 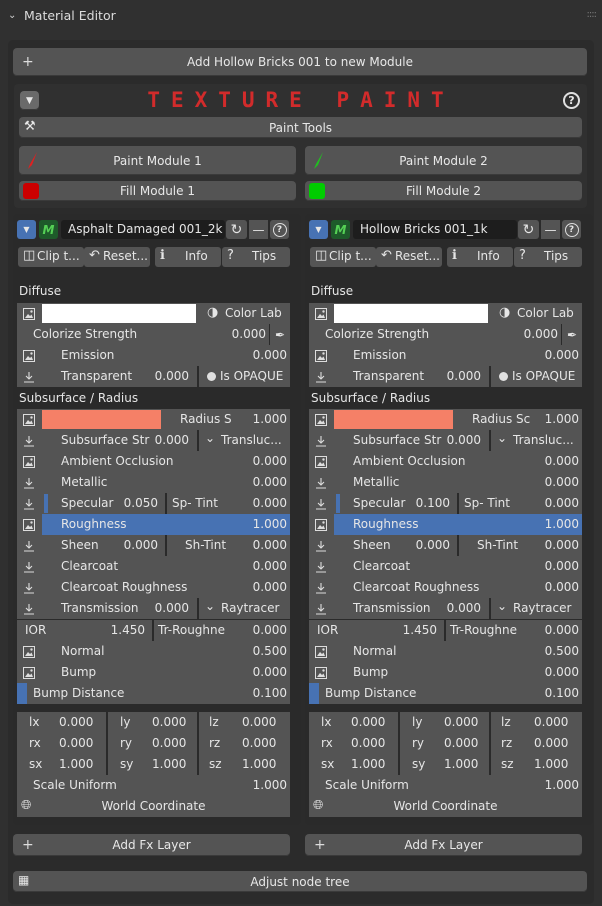 What do you see at coordinates (211, 376) in the screenshot?
I see `radio-icon` at bounding box center [211, 376].